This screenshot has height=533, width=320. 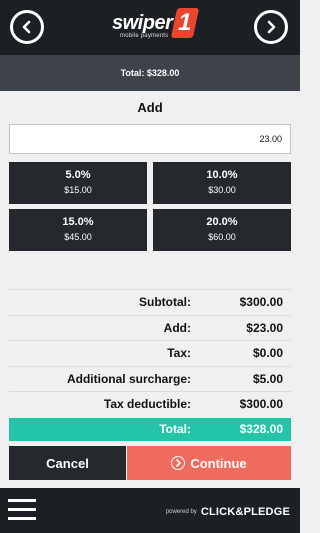 What do you see at coordinates (22, 511) in the screenshot?
I see `hamburger-menu-icon` at bounding box center [22, 511].